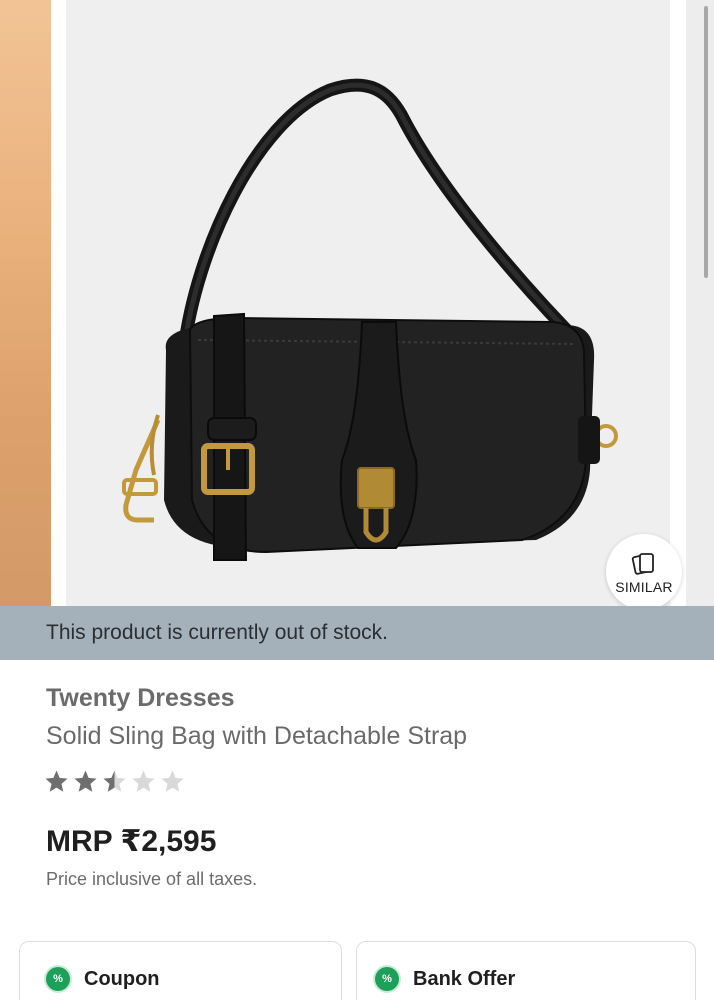 Image resolution: width=714 pixels, height=1000 pixels. I want to click on out-of-stock-message: This product is currently out of stock., so click(217, 632).